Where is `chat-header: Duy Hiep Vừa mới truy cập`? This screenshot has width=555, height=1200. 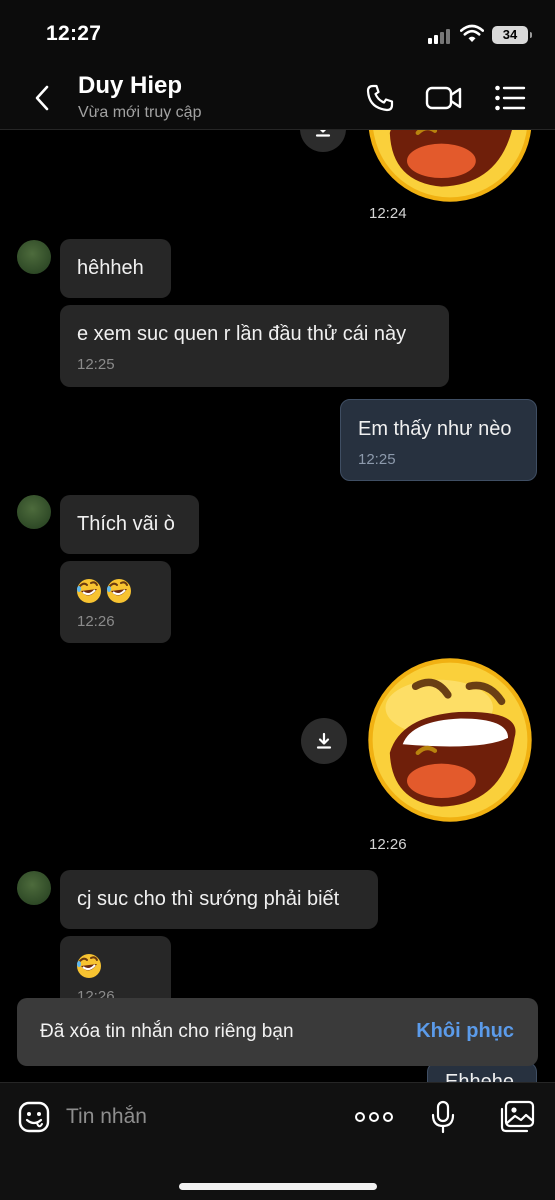
chat-header: Duy Hiep Vừa mới truy cập is located at coordinates (277, 97).